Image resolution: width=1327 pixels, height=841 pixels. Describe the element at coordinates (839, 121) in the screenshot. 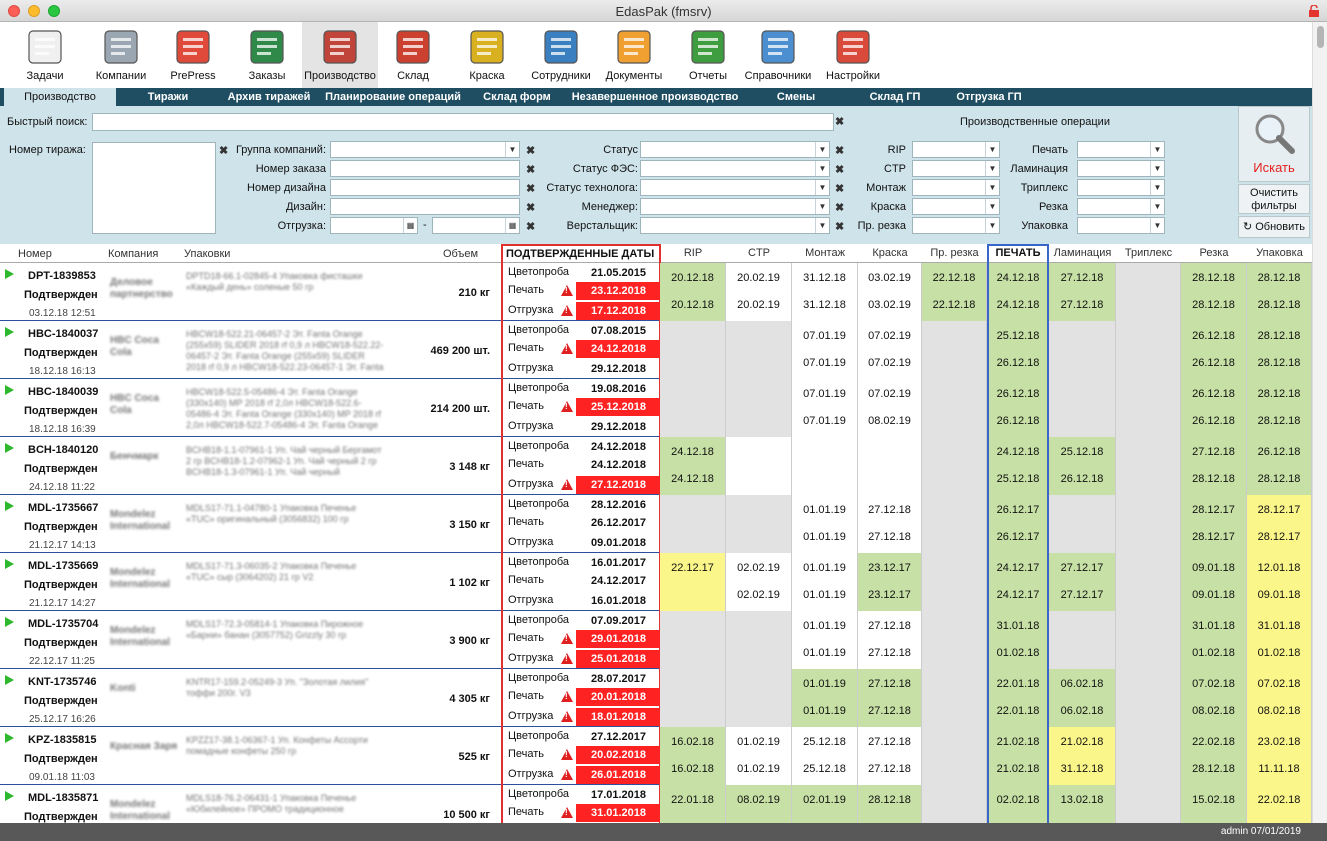

I see `clear-quick-search-icon: ✖` at that location.